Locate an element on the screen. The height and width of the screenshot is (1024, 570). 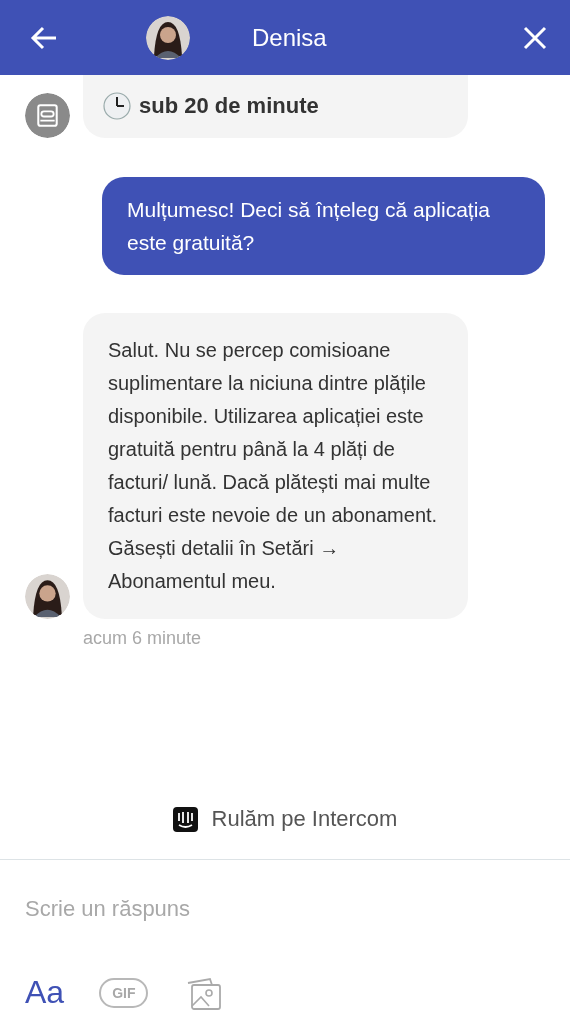
intercom-logo-icon is located at coordinates (185, 819).